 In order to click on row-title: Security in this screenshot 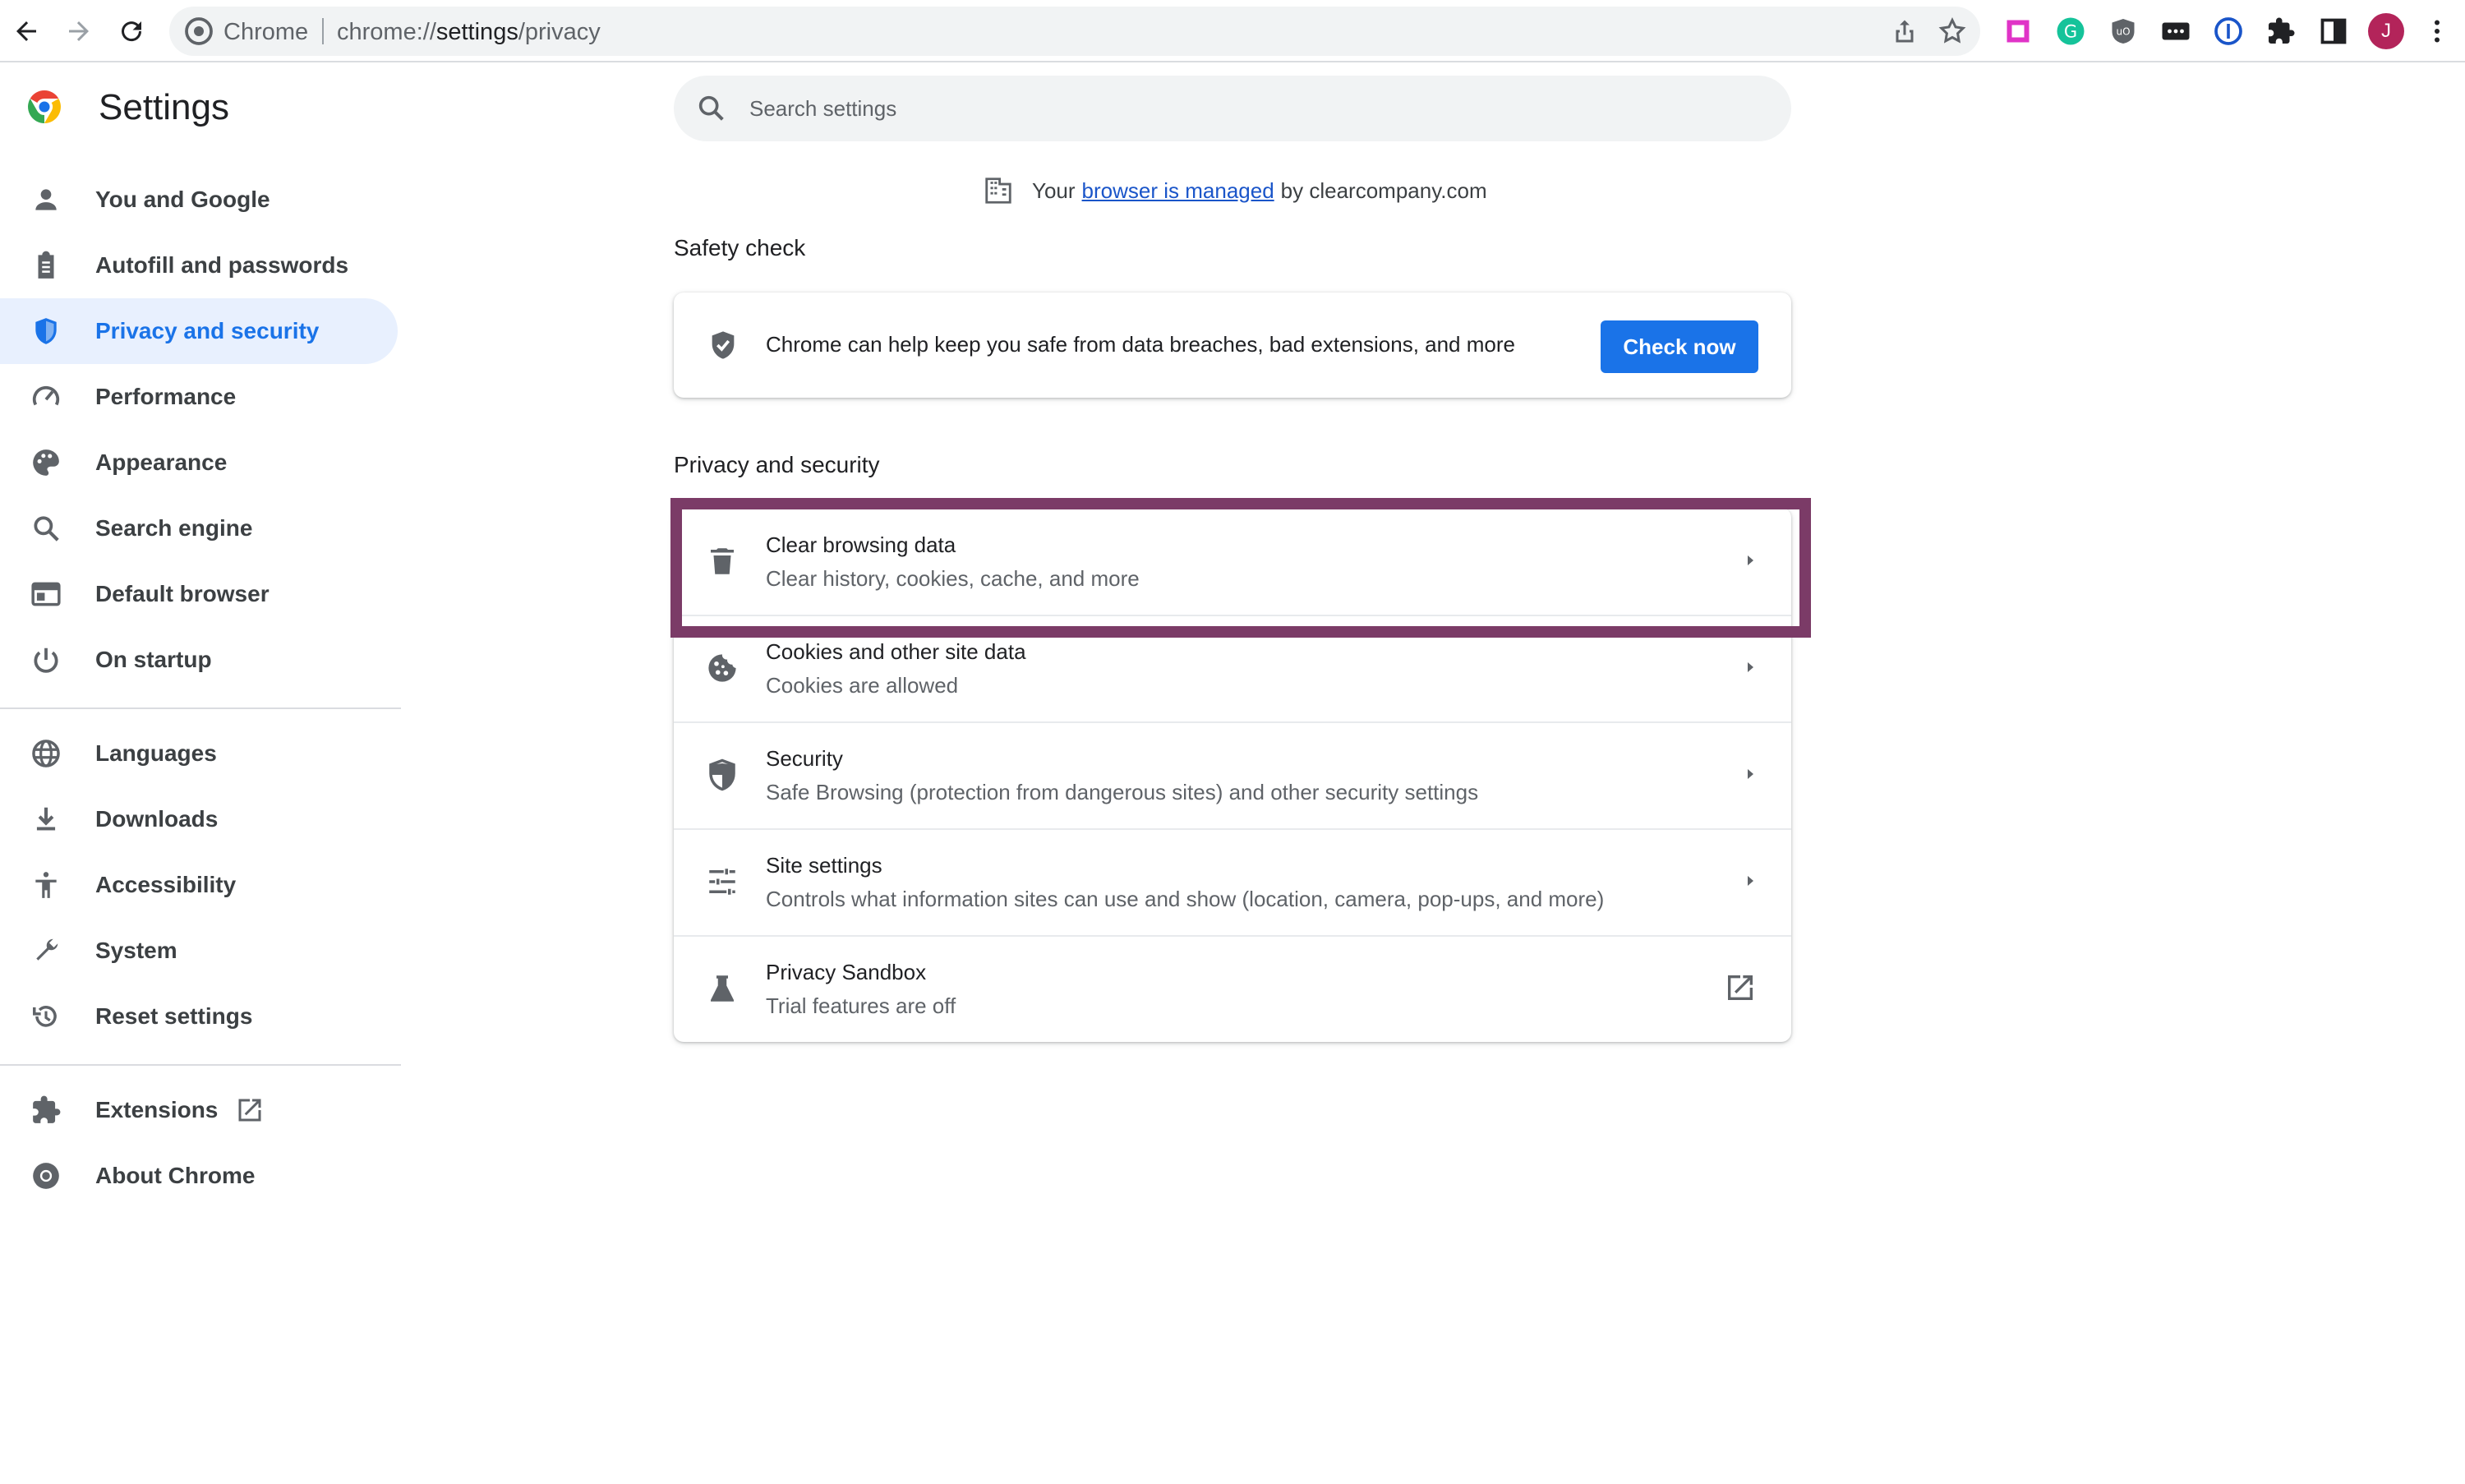, I will do `click(804, 759)`.